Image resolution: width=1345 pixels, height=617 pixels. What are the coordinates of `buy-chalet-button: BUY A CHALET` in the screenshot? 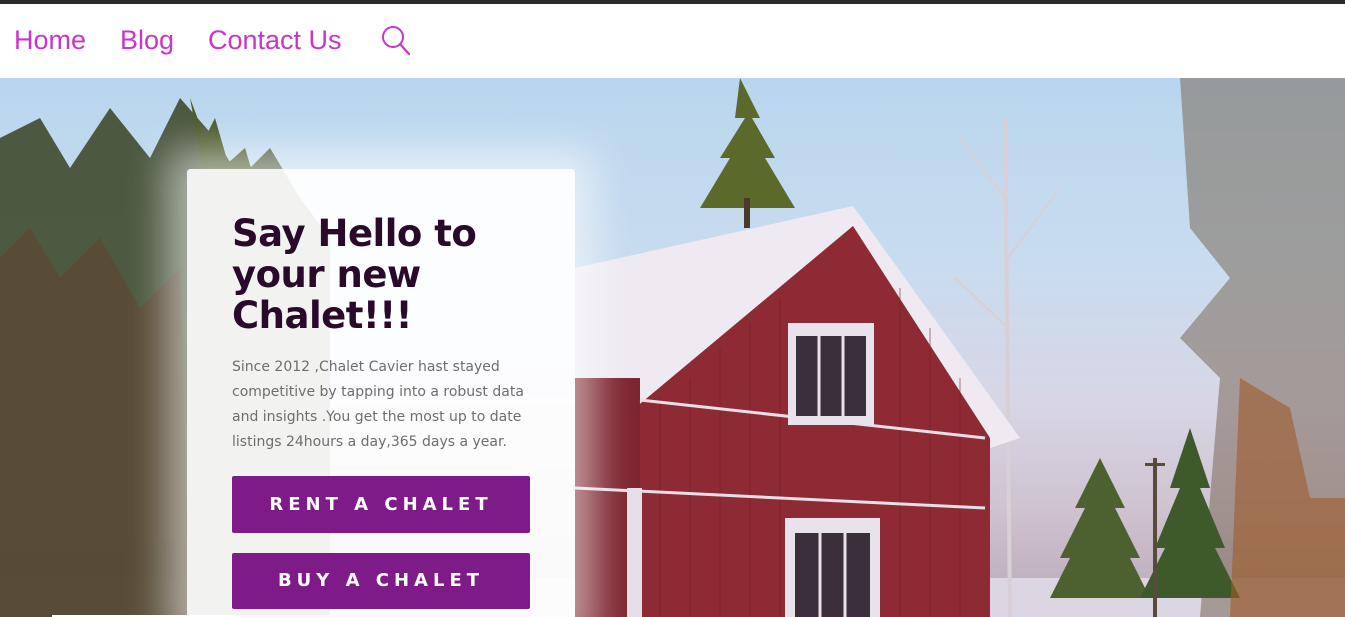 It's located at (381, 581).